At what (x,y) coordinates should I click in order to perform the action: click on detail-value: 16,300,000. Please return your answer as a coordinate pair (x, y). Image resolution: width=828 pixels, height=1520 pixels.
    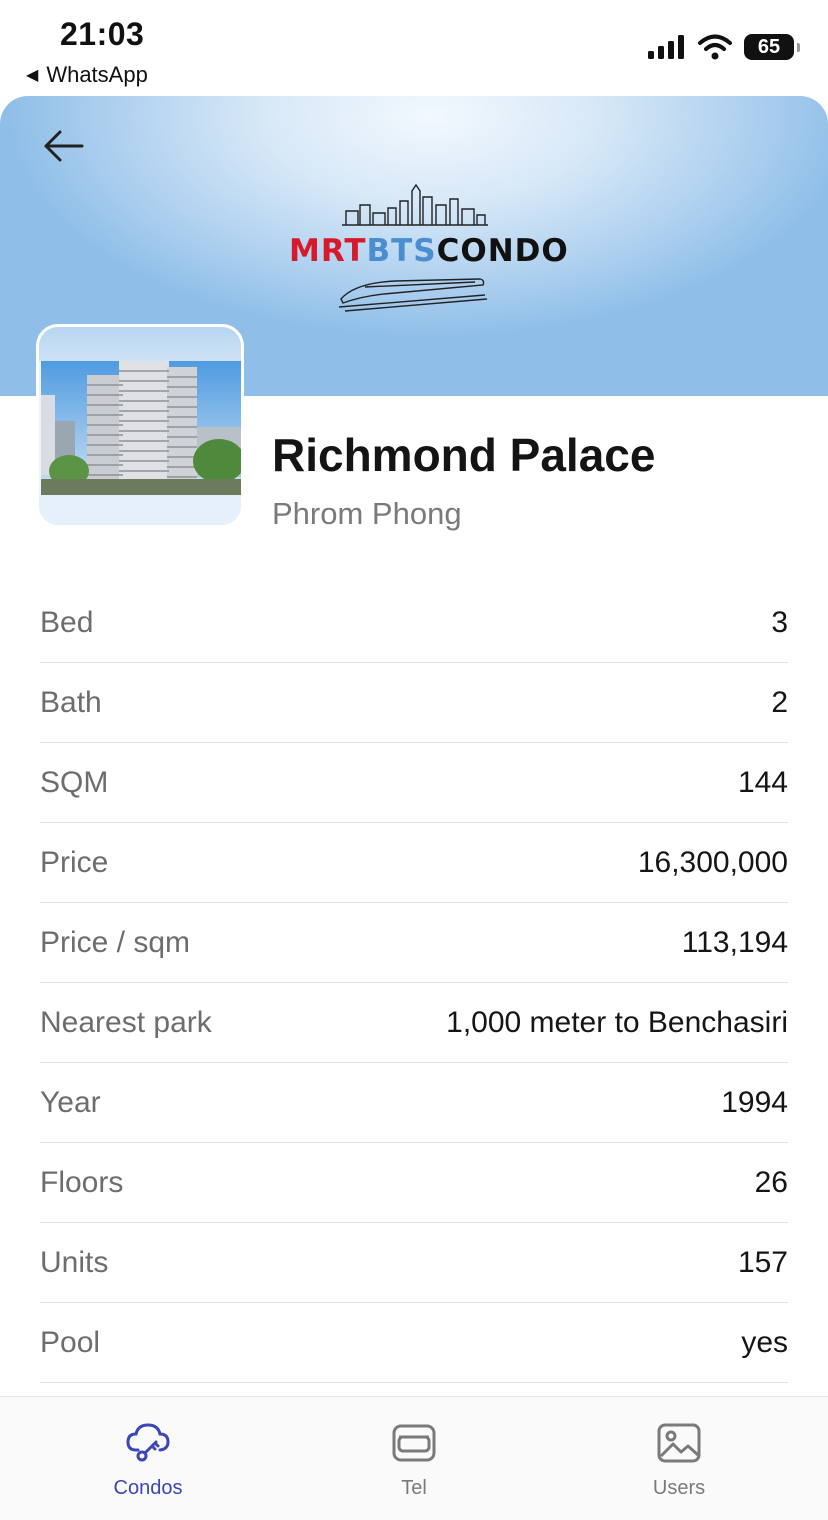
    Looking at the image, I should click on (712, 862).